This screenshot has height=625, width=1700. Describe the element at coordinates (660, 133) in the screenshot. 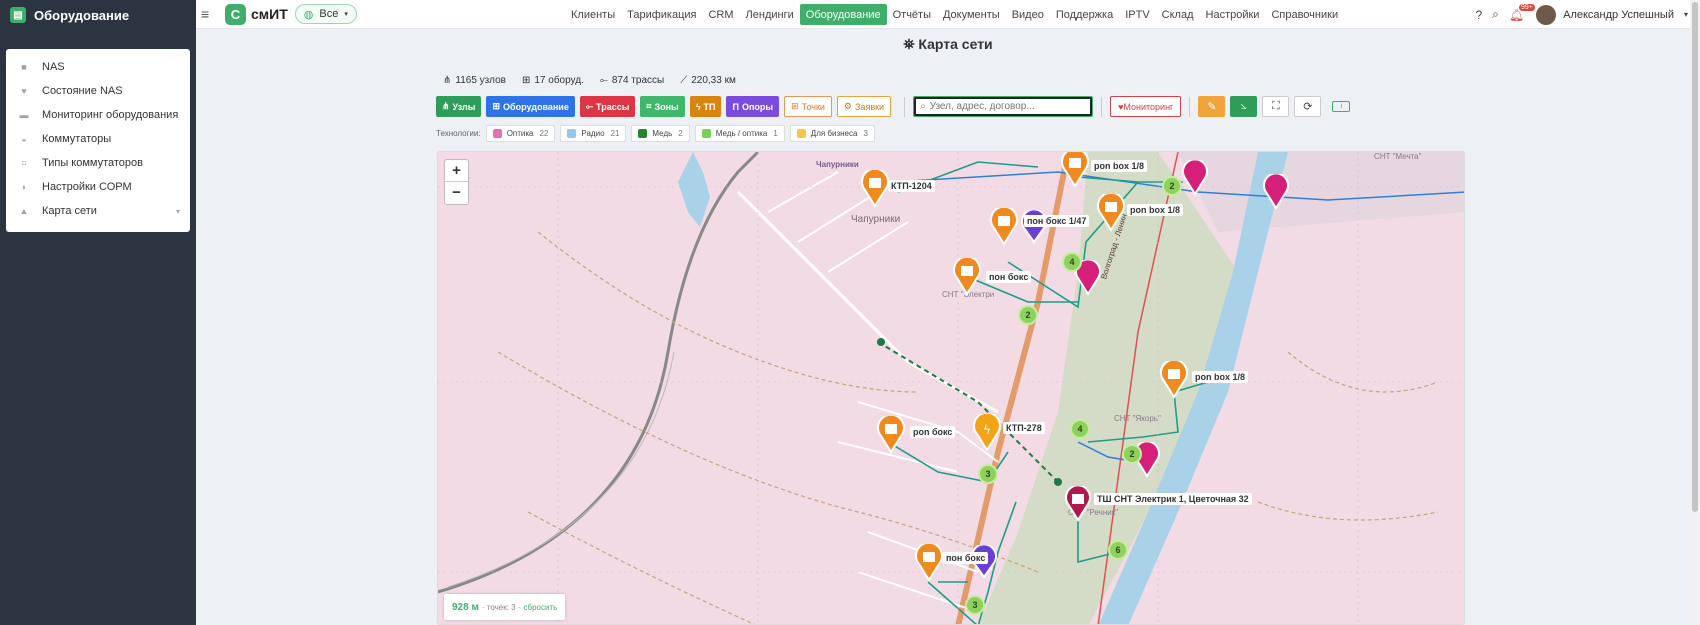

I see `tech-chip-copper: Медь 2` at that location.